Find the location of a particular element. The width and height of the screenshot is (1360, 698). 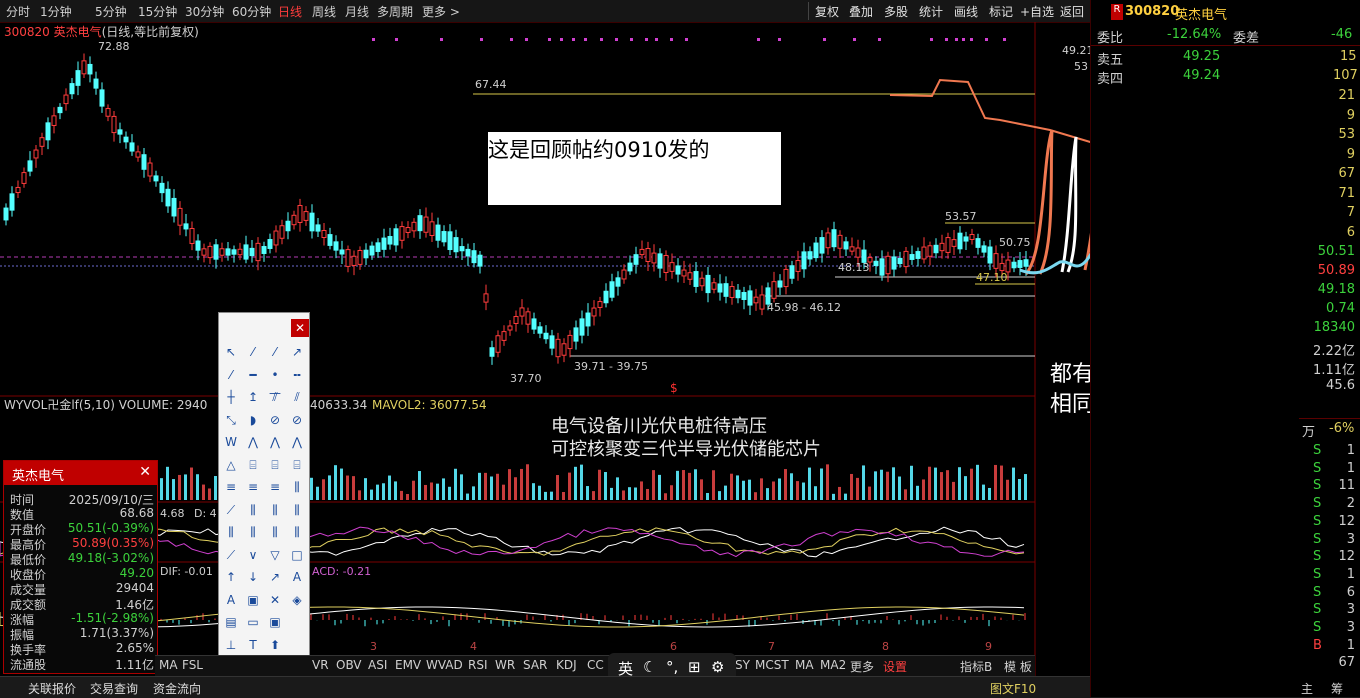

drawing-tool-icon: ◈ is located at coordinates (297, 600).